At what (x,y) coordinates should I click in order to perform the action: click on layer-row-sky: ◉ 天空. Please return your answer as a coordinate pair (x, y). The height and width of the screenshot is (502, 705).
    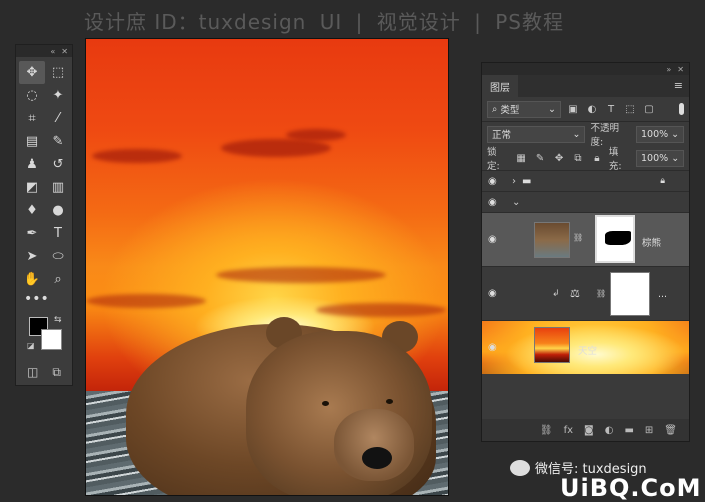
    Looking at the image, I should click on (585, 347).